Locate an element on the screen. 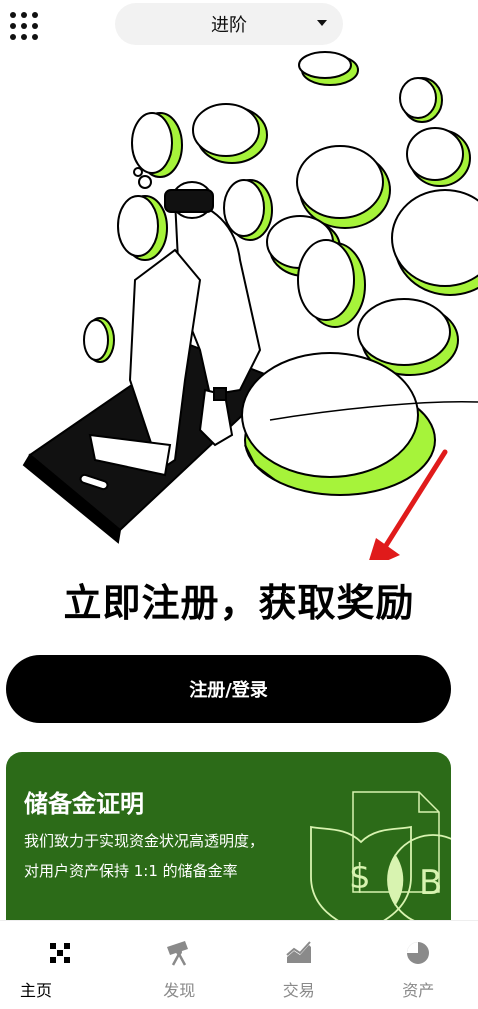  register-login-label: 注册/登录 is located at coordinates (228, 690).